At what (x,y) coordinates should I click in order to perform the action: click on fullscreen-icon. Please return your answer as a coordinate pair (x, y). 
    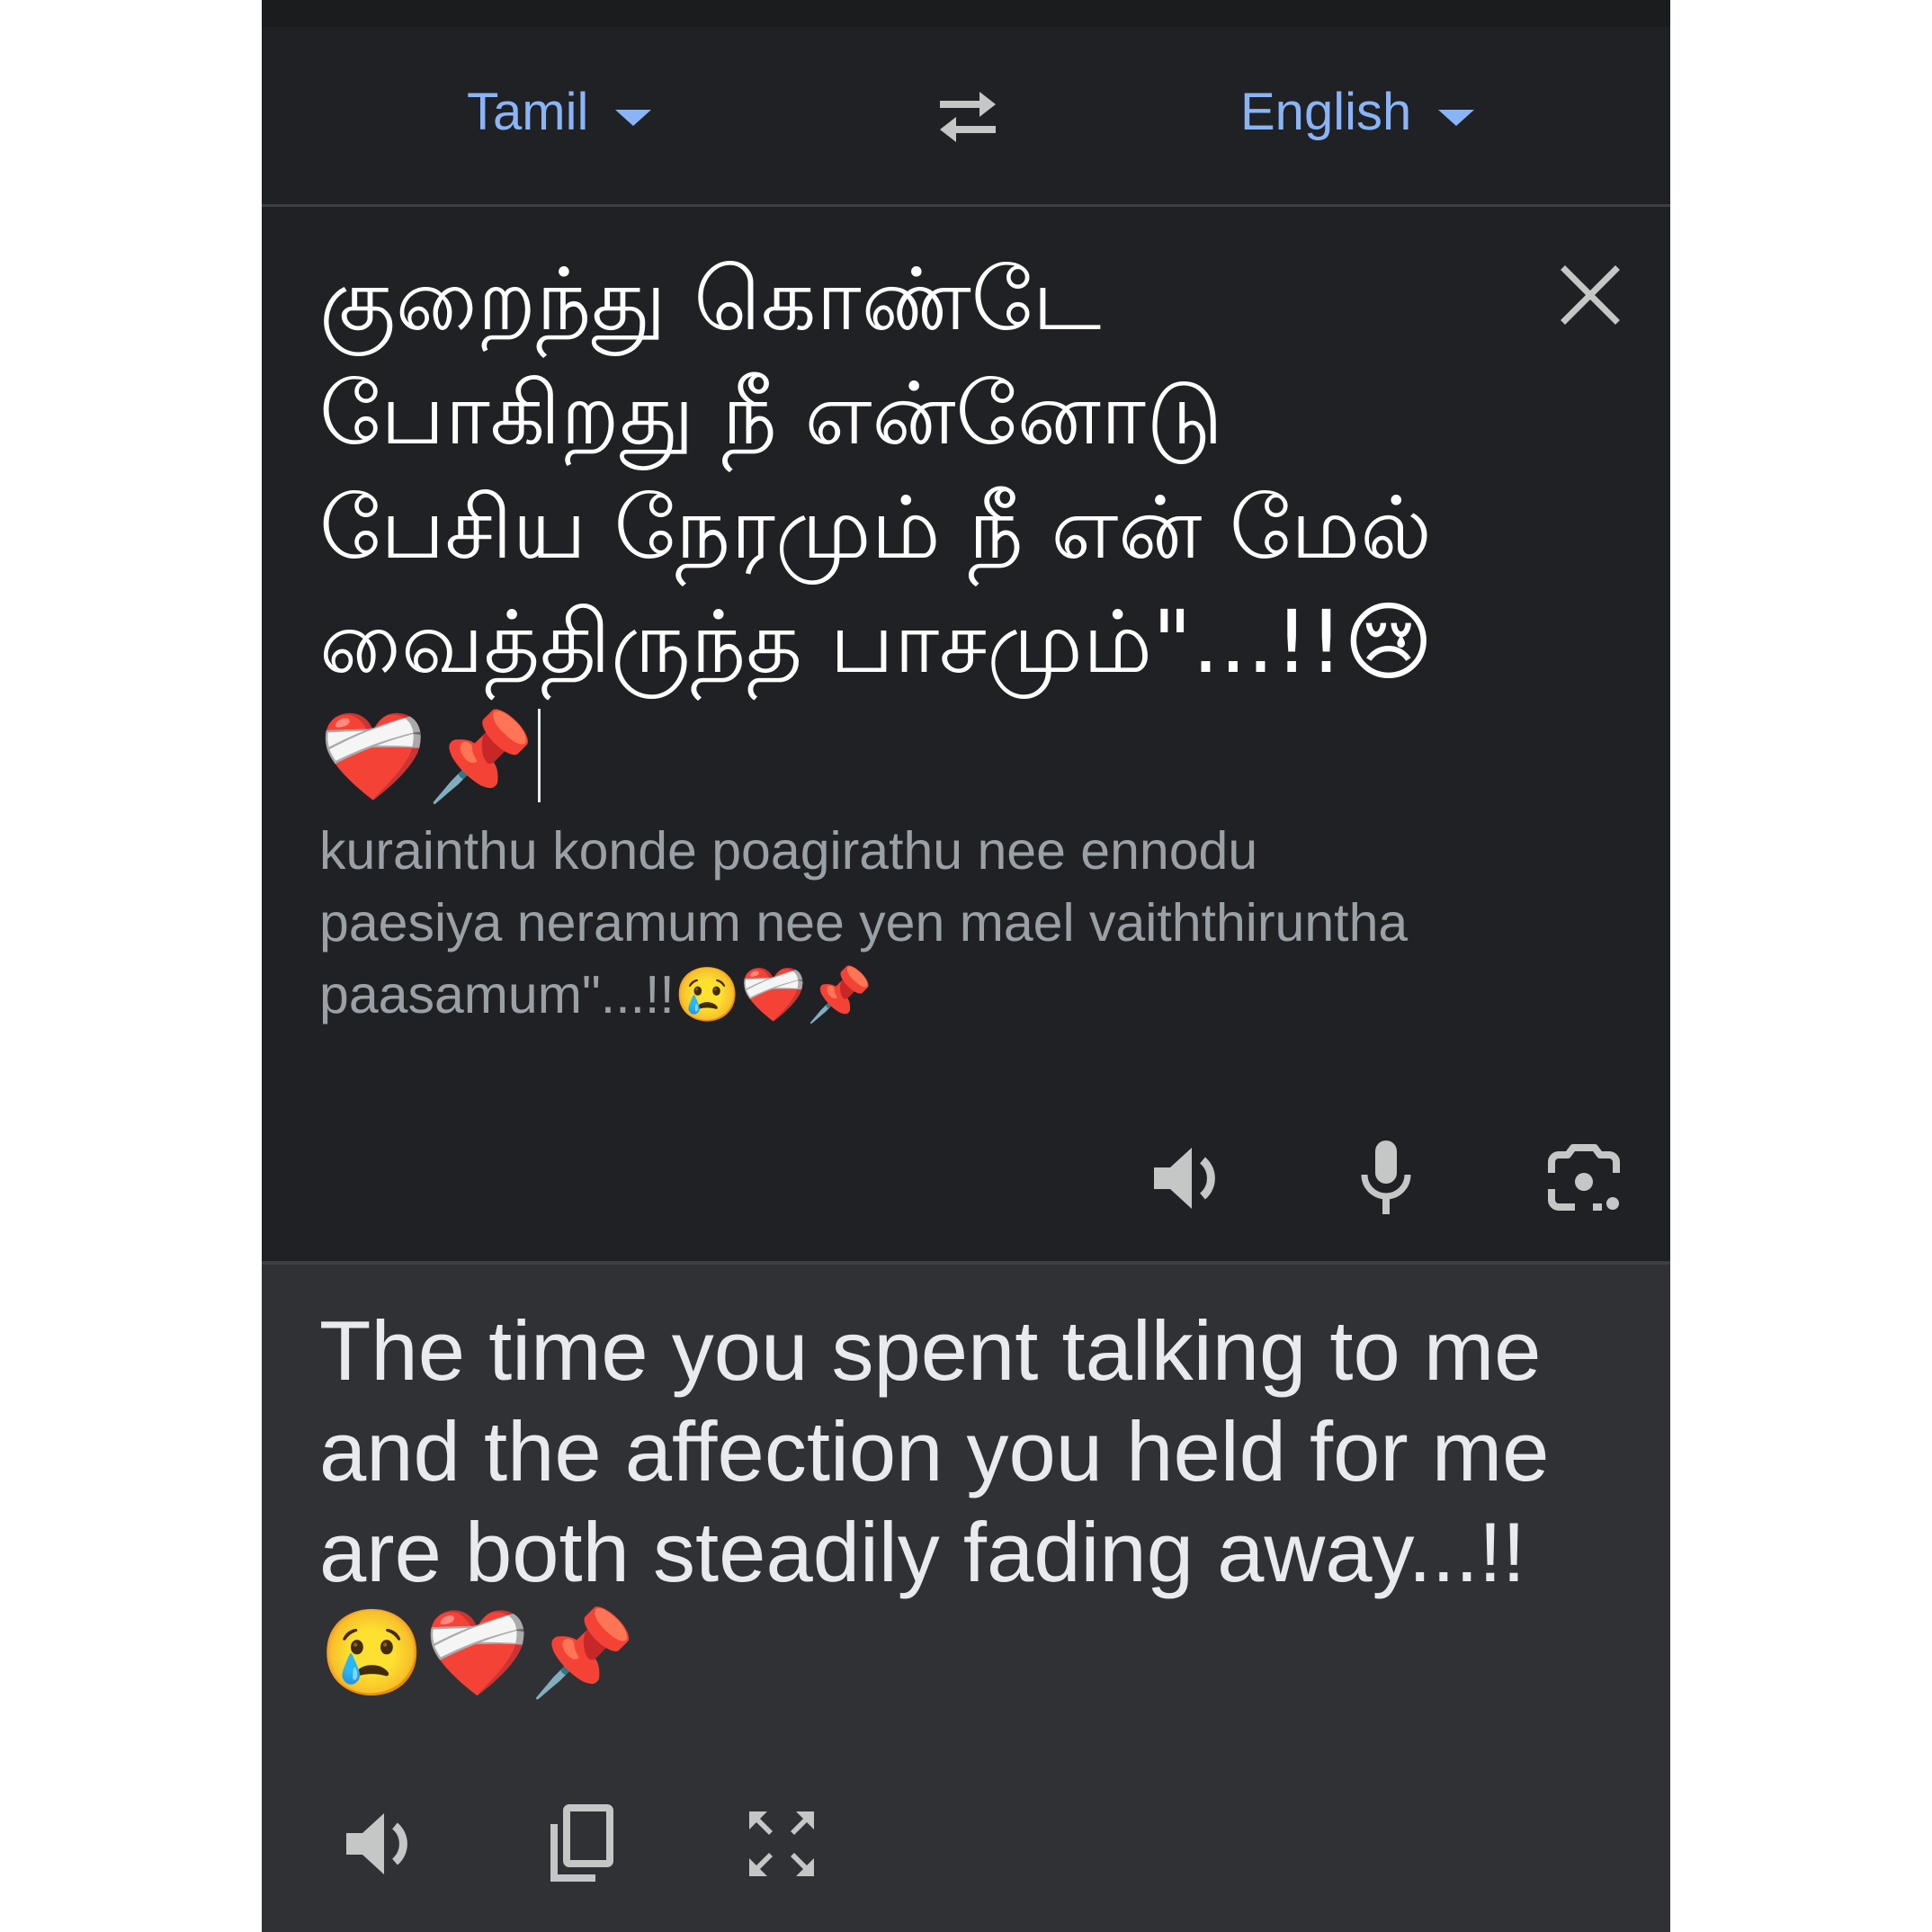
    Looking at the image, I should click on (781, 1843).